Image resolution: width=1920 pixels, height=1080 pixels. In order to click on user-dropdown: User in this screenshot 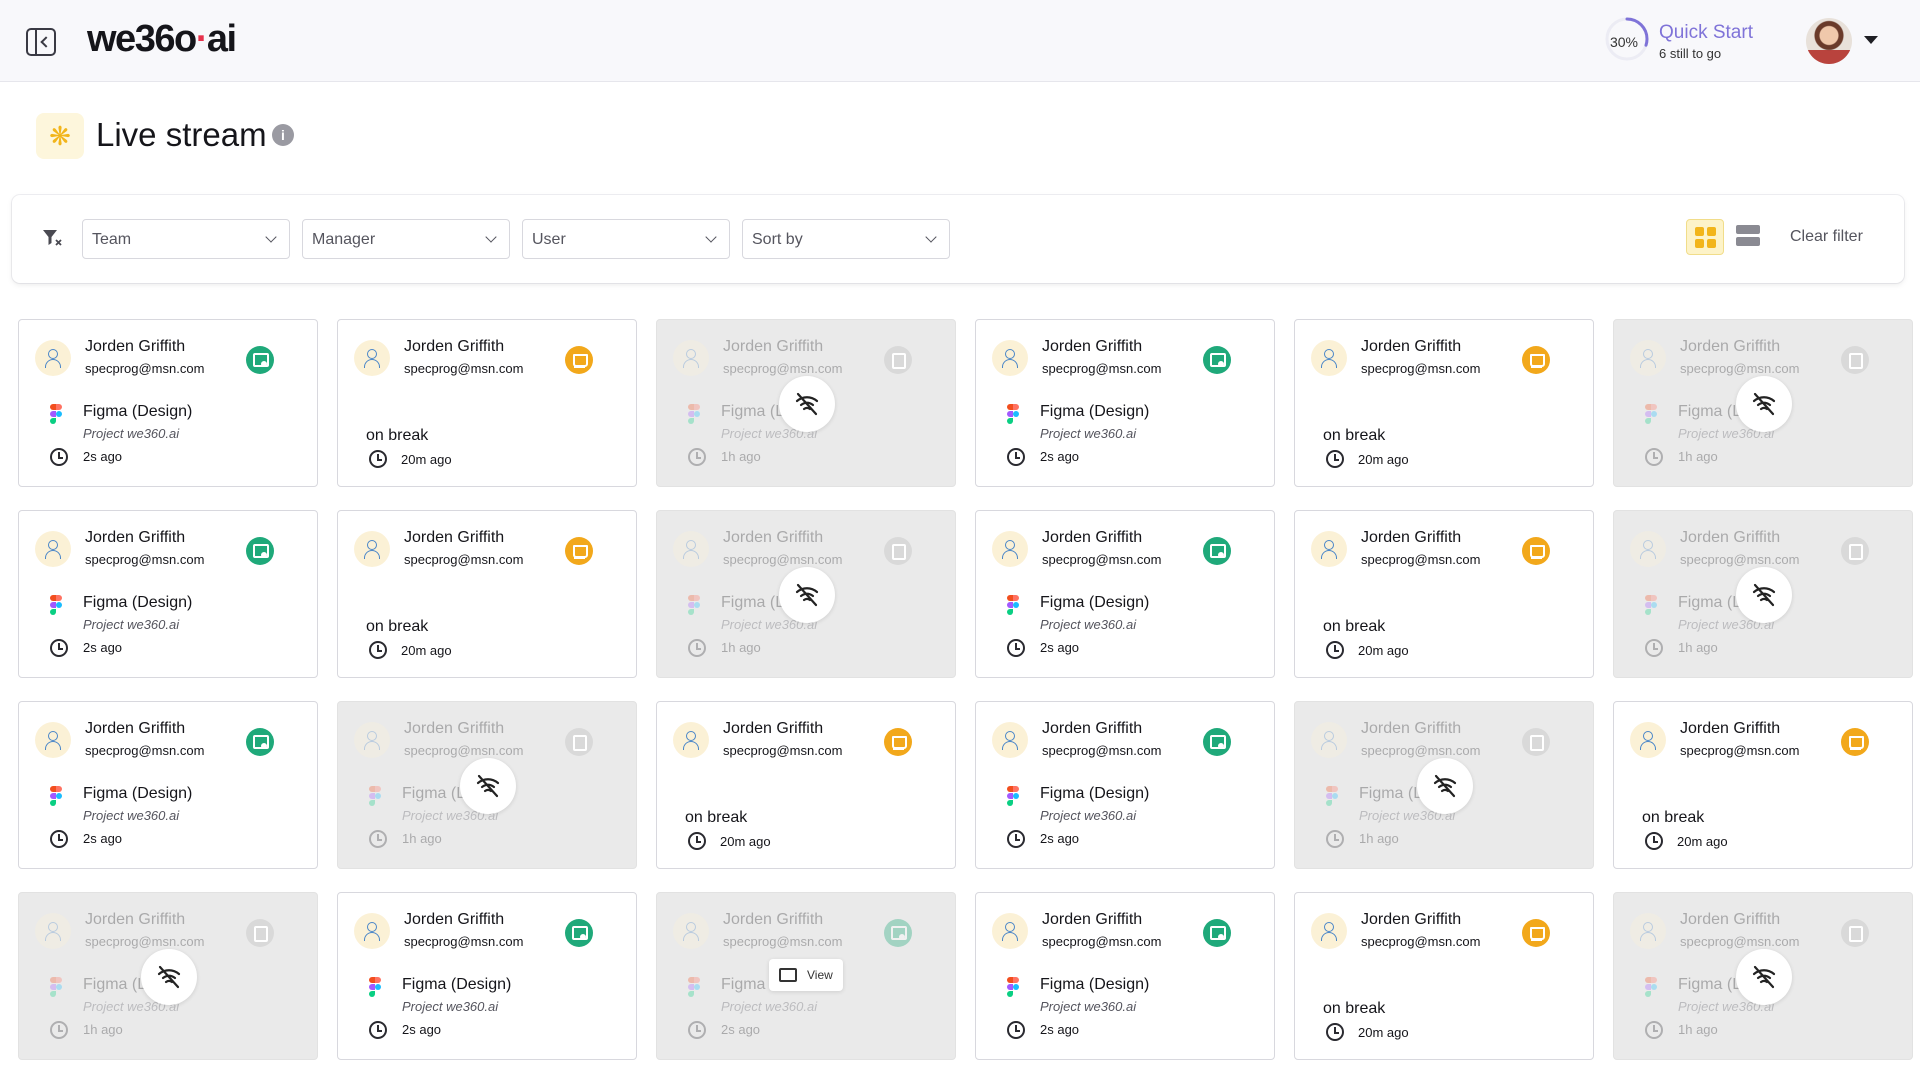, I will do `click(626, 239)`.